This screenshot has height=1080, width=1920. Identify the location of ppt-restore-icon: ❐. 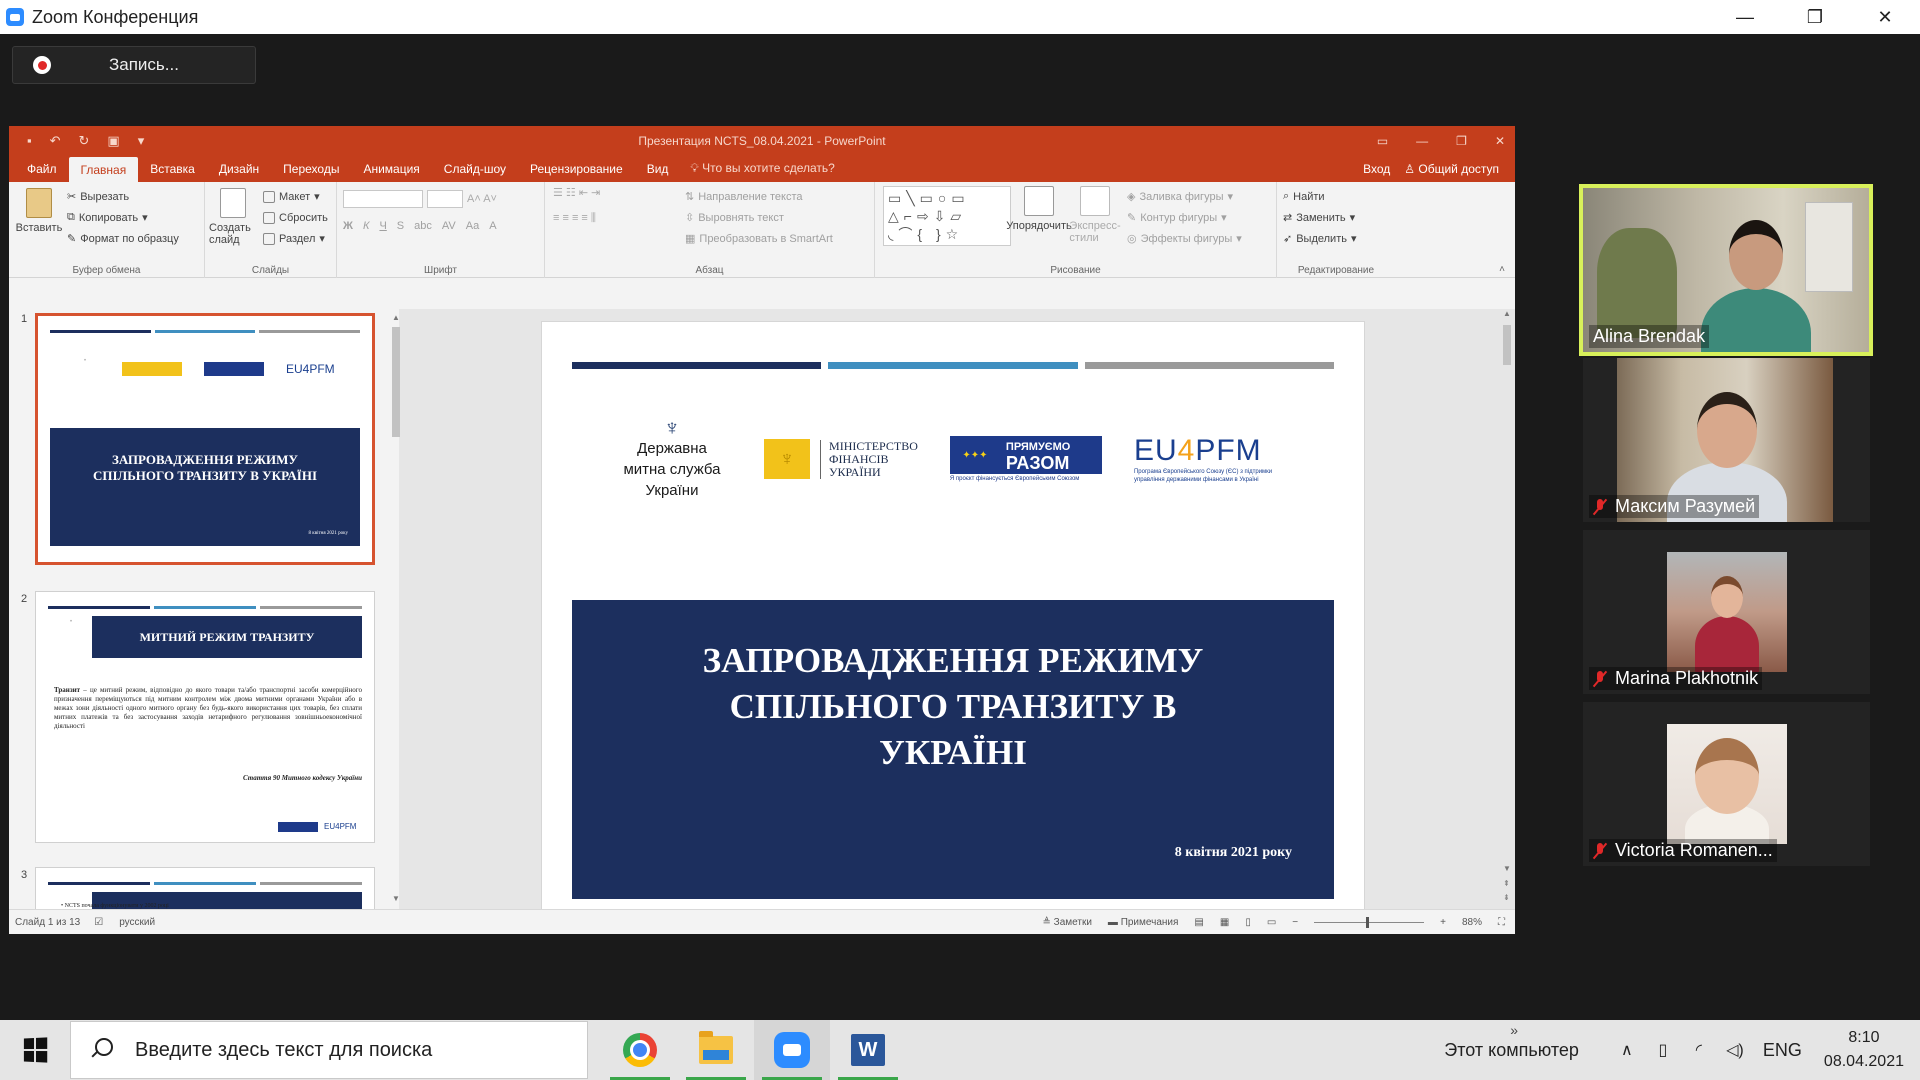
(1461, 141).